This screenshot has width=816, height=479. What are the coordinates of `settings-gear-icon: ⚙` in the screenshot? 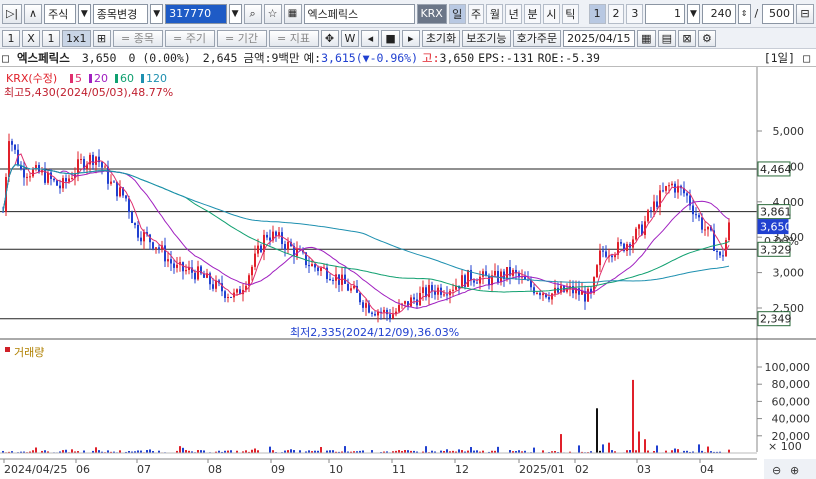 It's located at (706, 38).